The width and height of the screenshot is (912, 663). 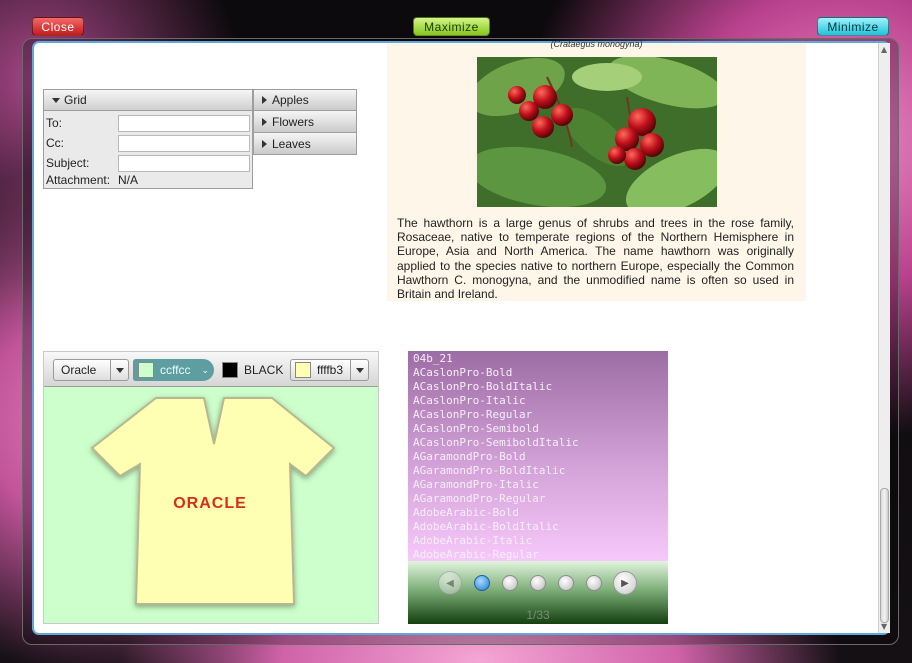 I want to click on cc-input, so click(x=184, y=143).